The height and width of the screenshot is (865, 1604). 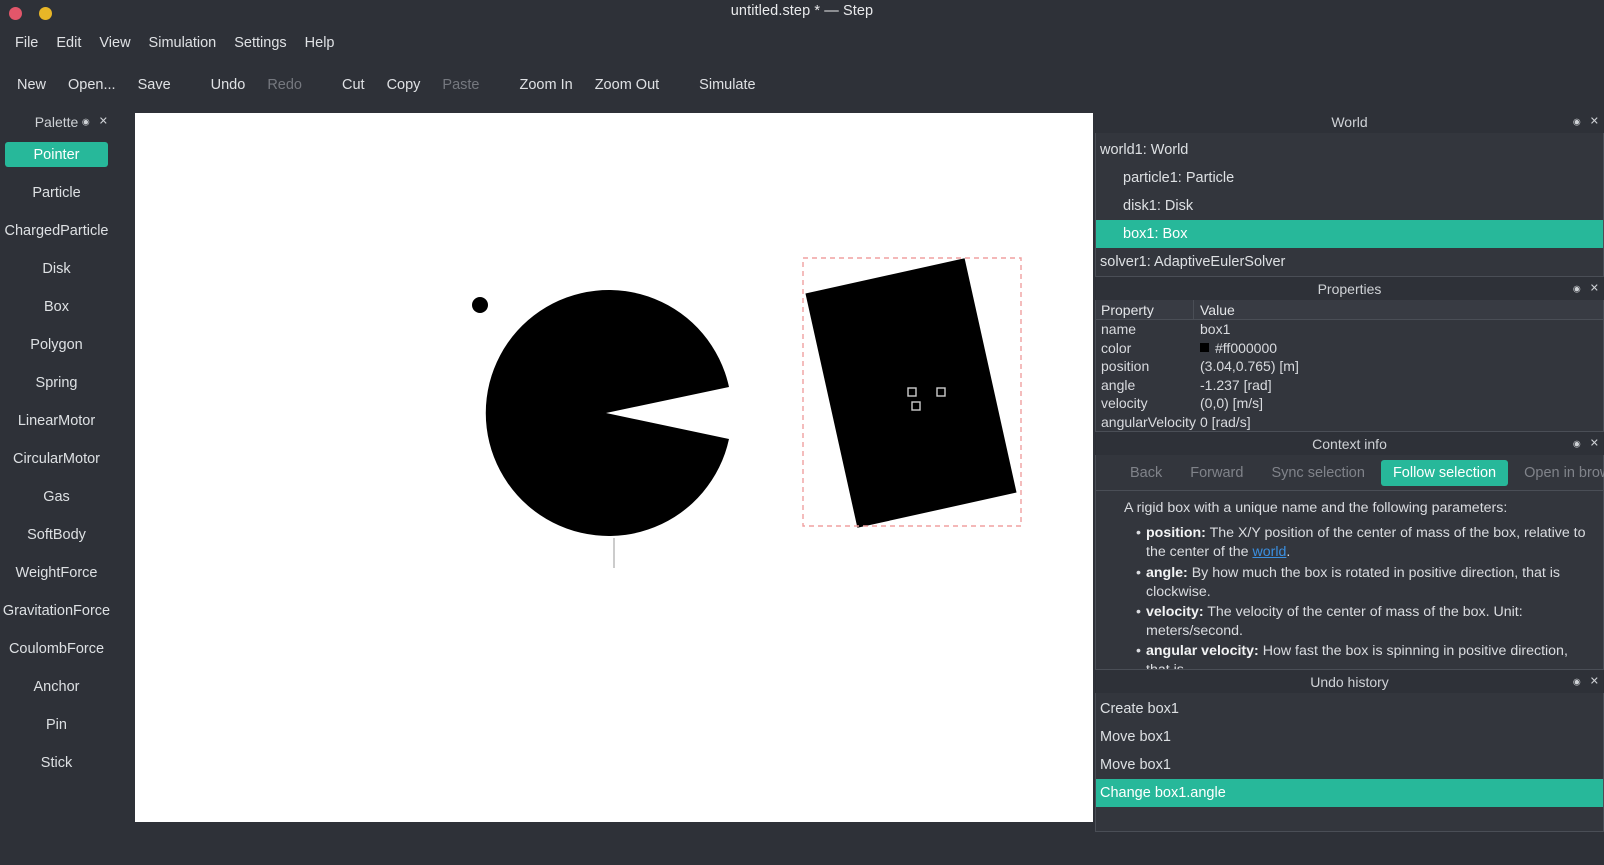 I want to click on property-row-color: color #ff000000, so click(x=1349, y=348).